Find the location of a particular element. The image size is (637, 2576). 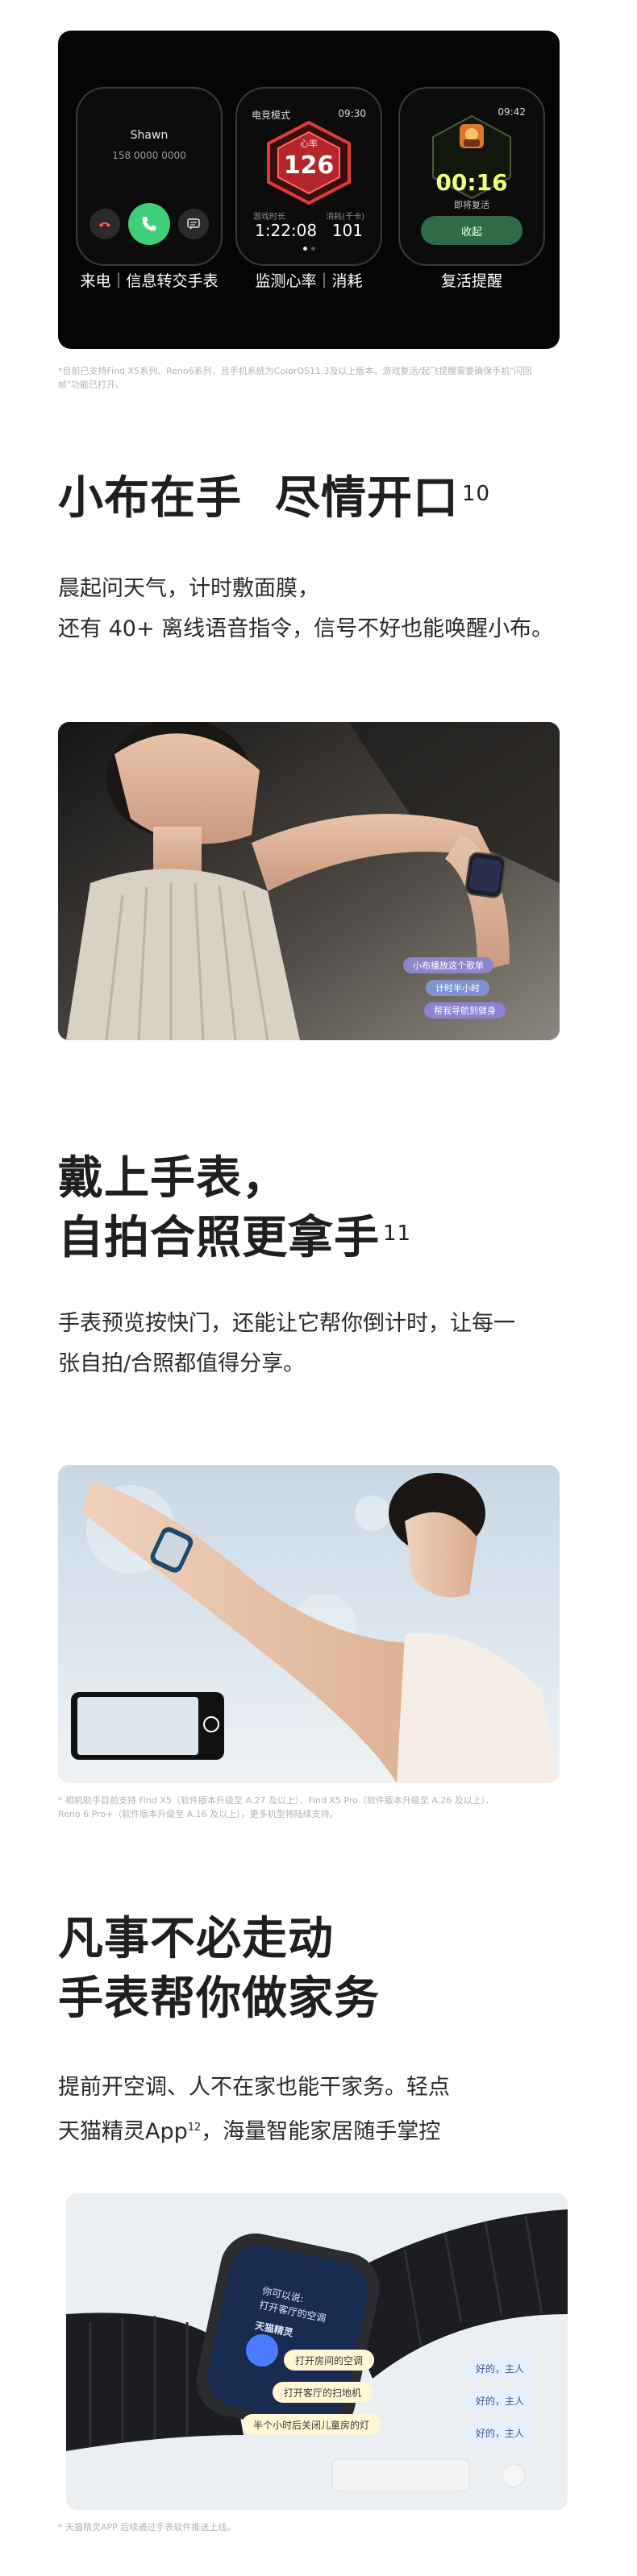

caller-number: 158 0000 0000 is located at coordinates (149, 155).